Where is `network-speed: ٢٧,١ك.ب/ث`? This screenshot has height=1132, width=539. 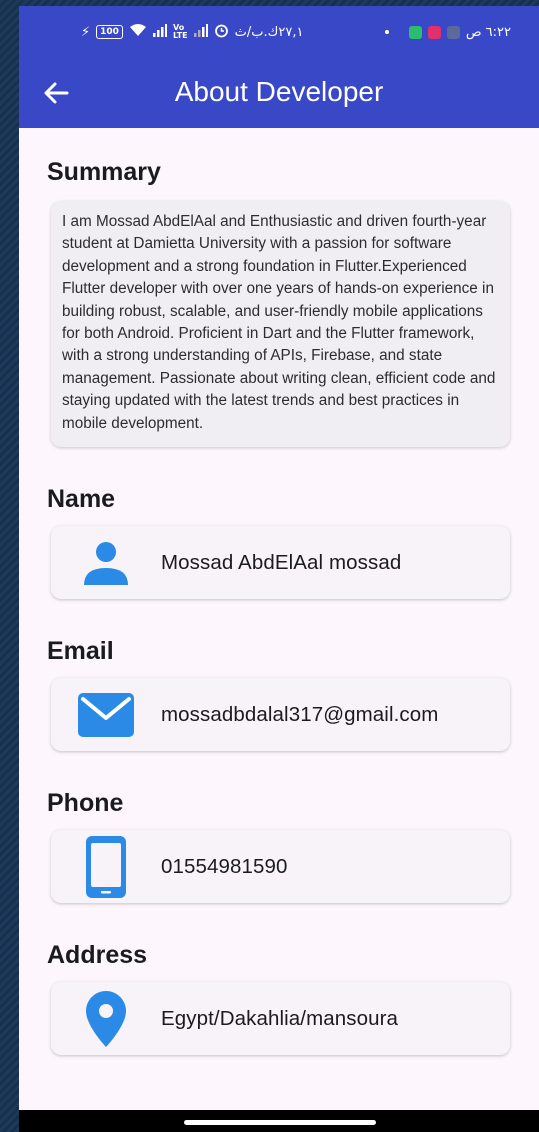 network-speed: ٢٧,١ك.ب/ث is located at coordinates (269, 32).